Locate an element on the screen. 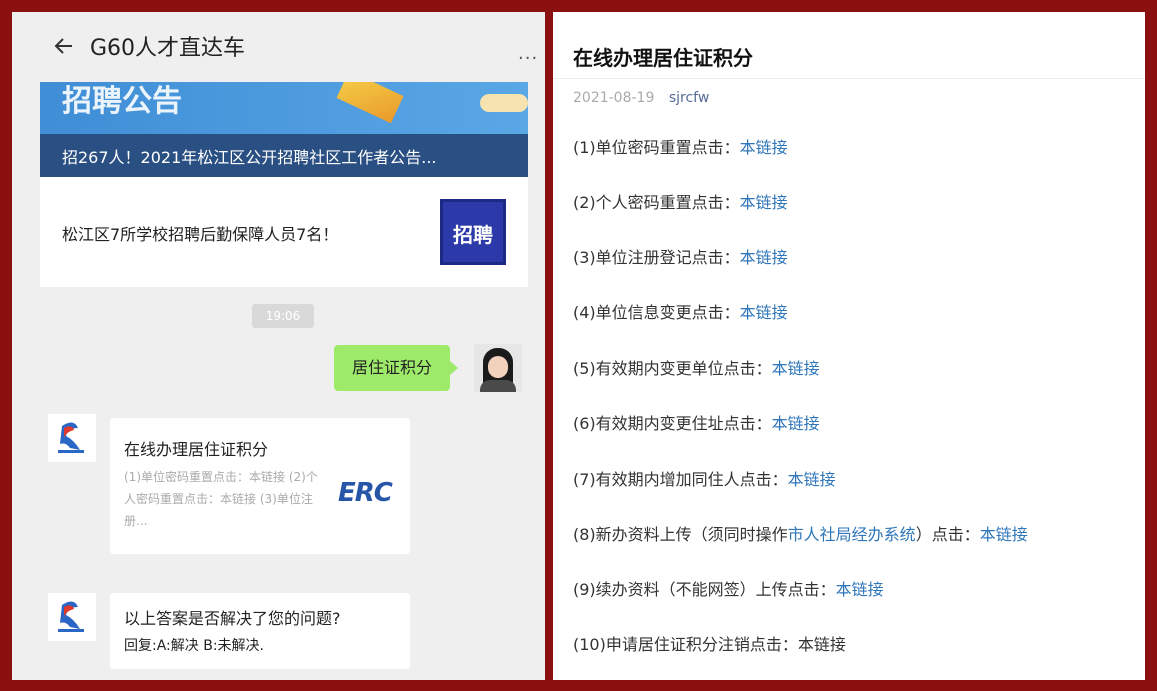  publish-date: 2021-08-19 is located at coordinates (614, 98).